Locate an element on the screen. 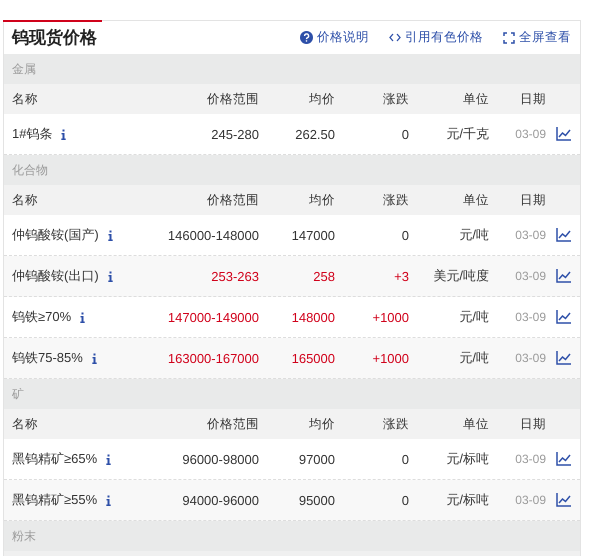 This screenshot has height=556, width=595. price-range: 96000-98000 is located at coordinates (220, 459).